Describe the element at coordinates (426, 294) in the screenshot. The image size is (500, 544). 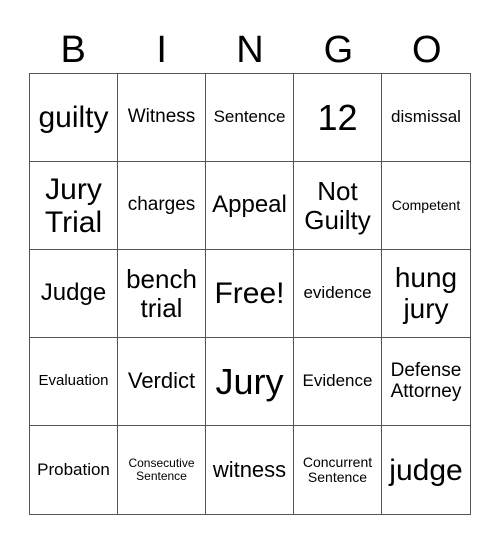
I see `bingo-cell: hung jury` at that location.